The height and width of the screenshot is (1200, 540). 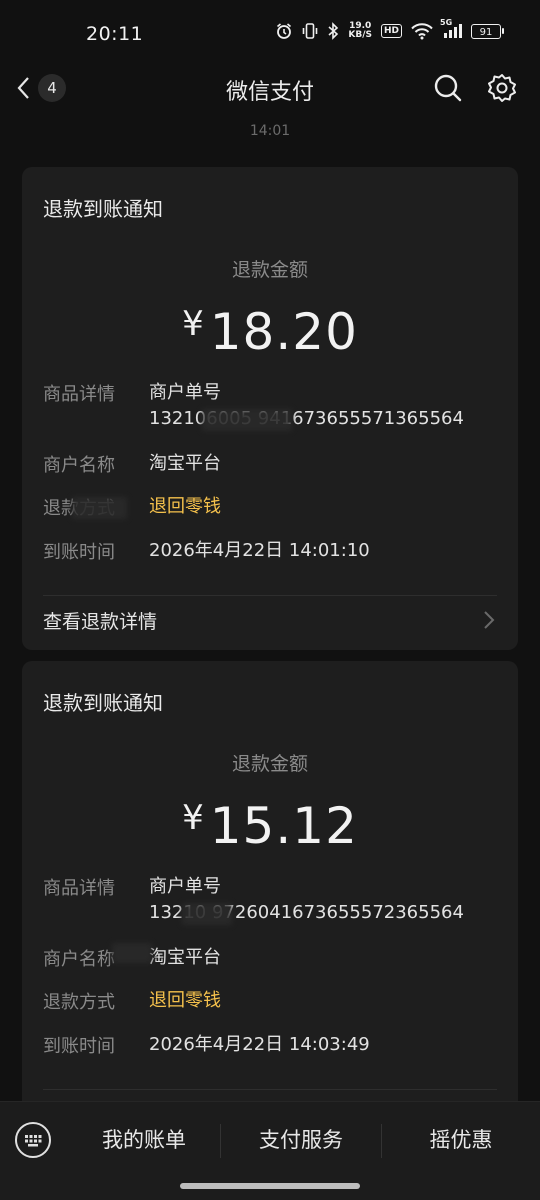 I want to click on vibrate-icon, so click(x=310, y=31).